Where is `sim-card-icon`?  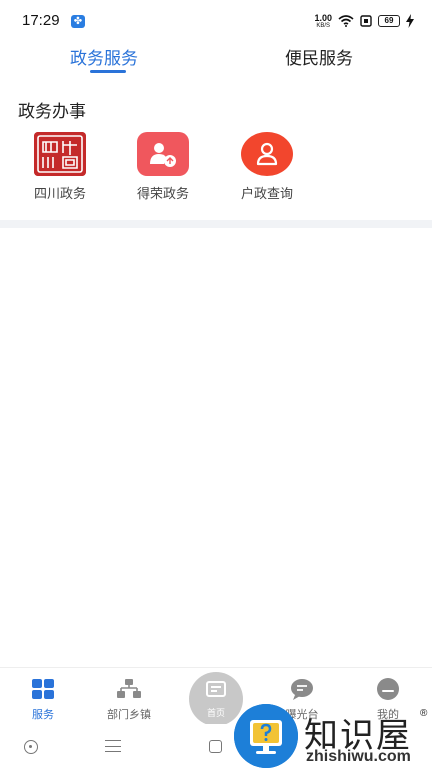 sim-card-icon is located at coordinates (366, 21).